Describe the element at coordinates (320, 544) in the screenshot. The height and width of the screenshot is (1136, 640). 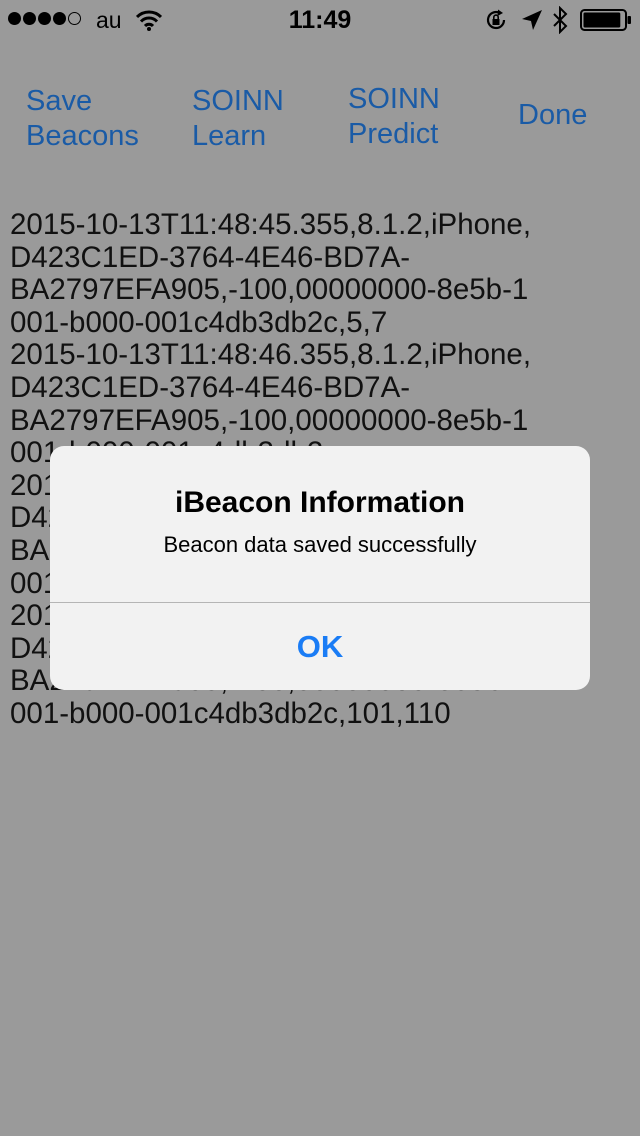
I see `alert-message: Beacon data saved successfully` at that location.